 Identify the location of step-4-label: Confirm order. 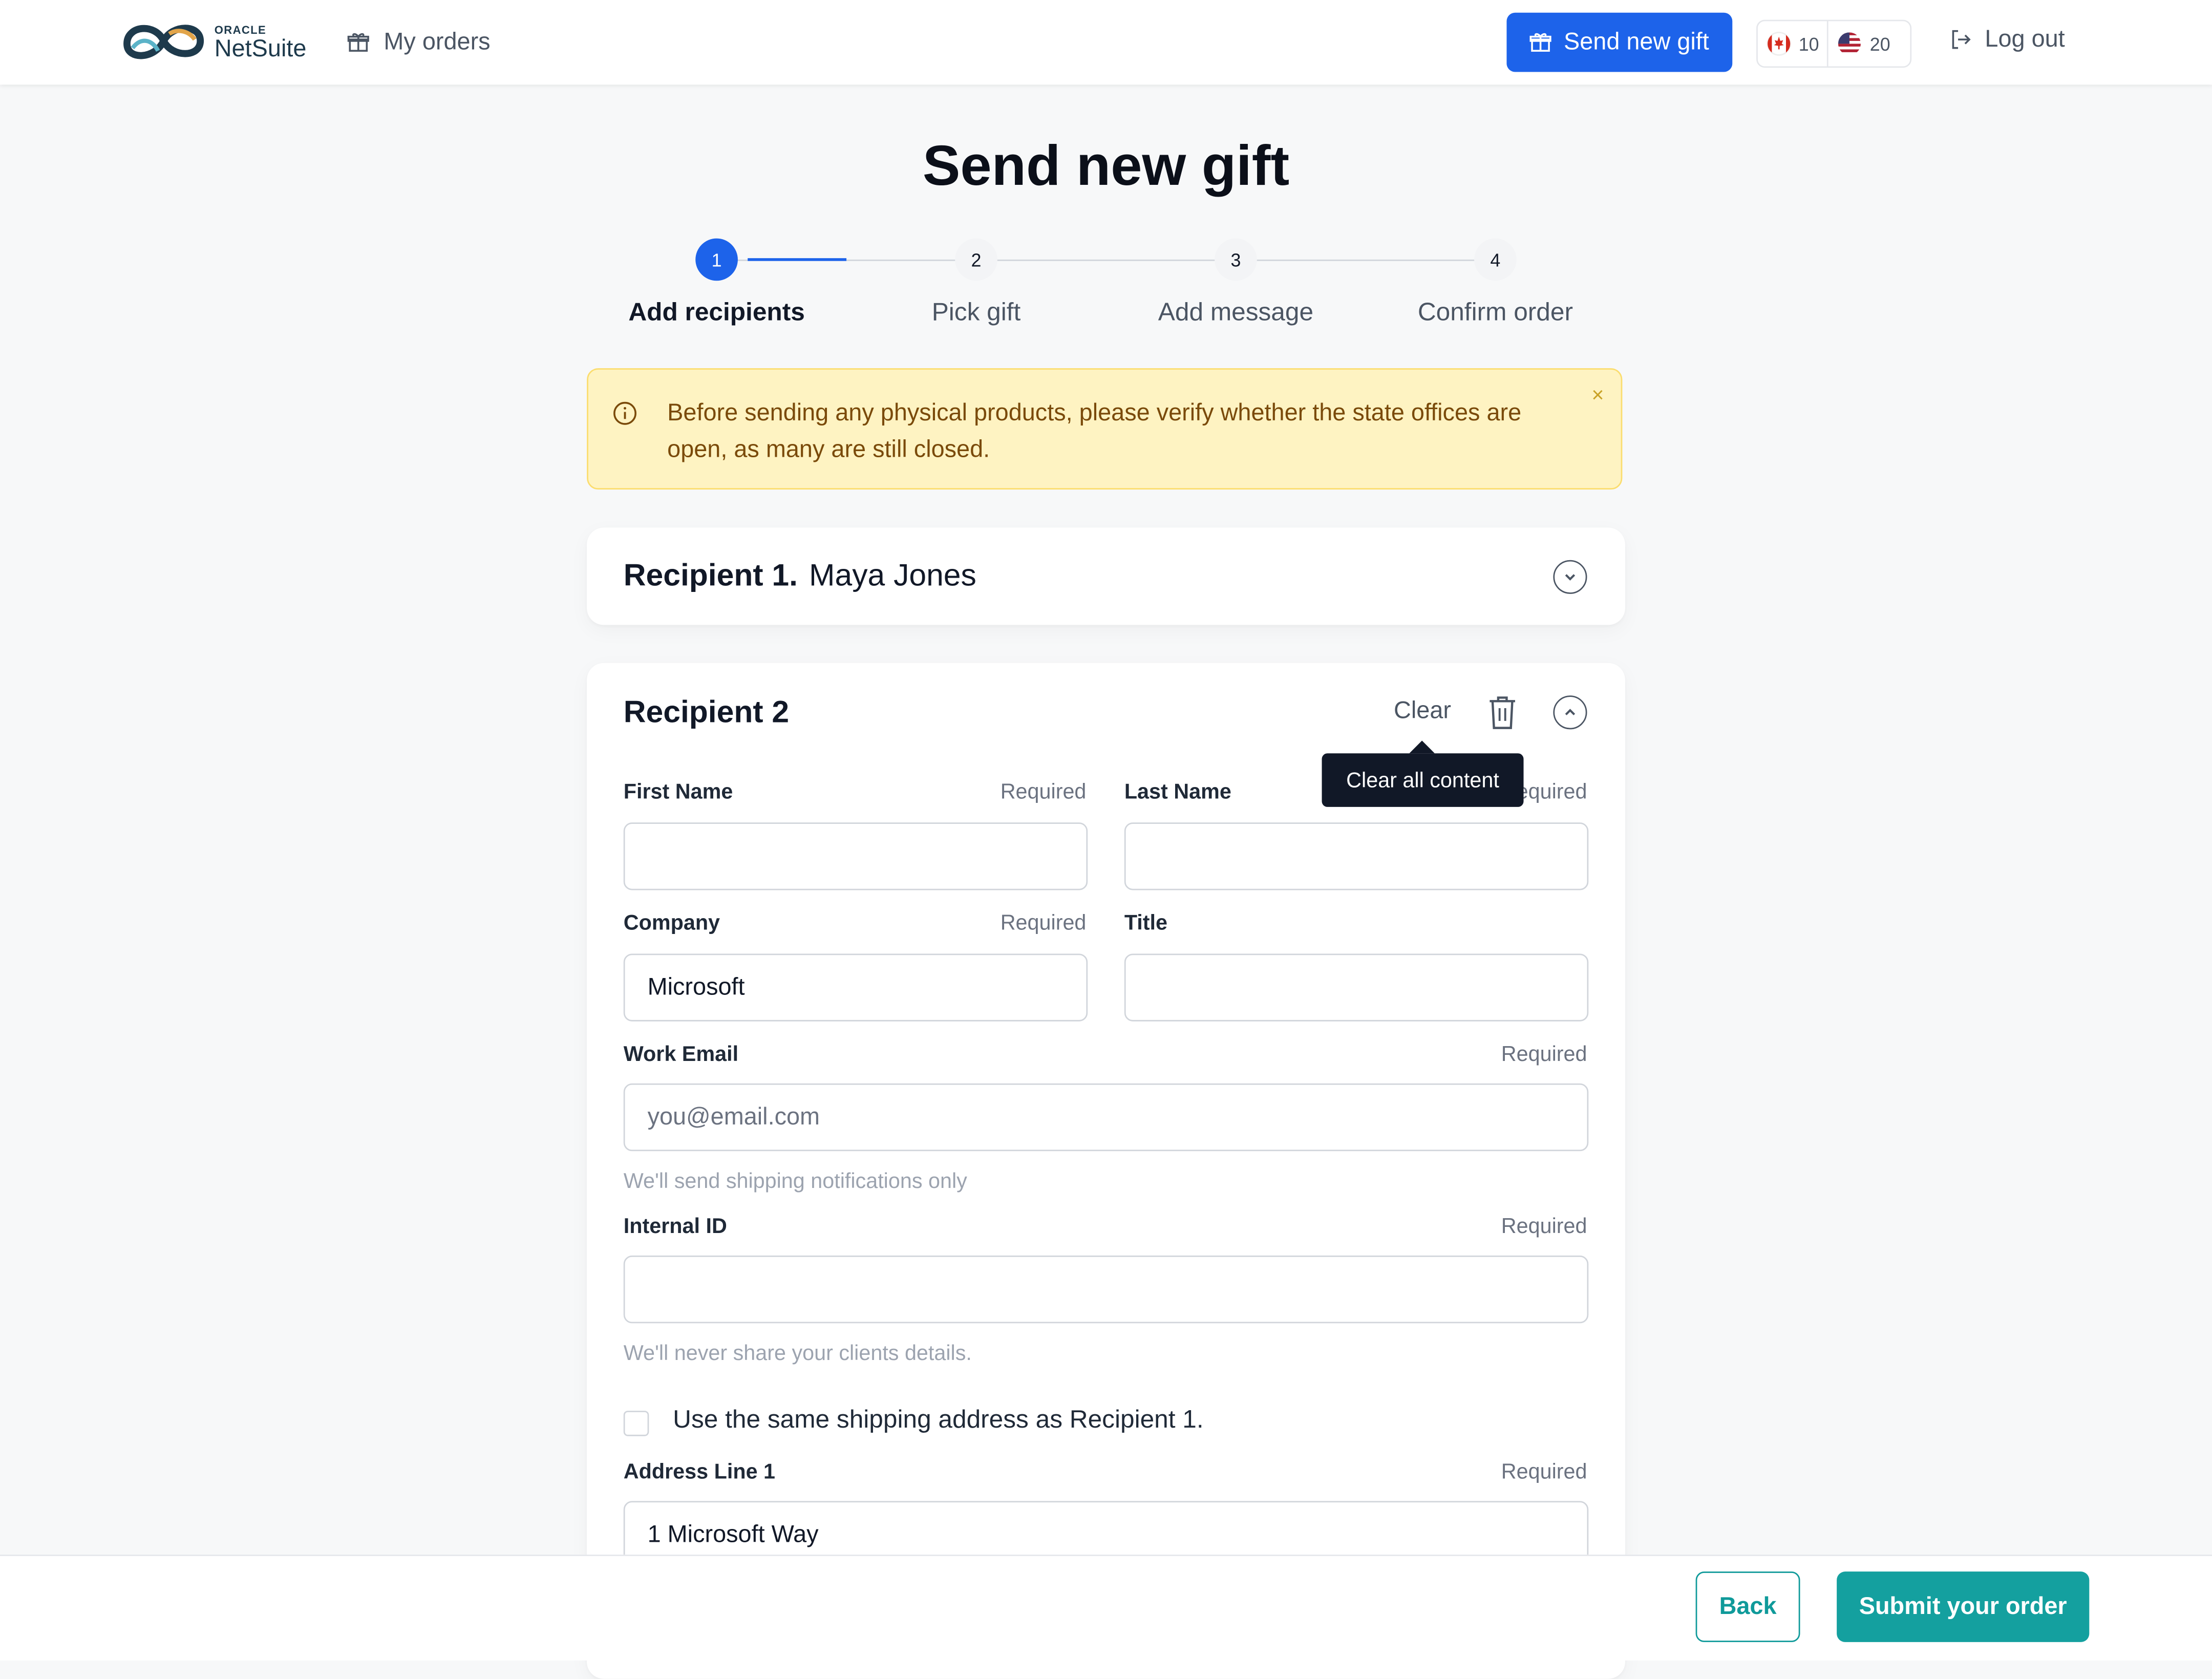
(1495, 312).